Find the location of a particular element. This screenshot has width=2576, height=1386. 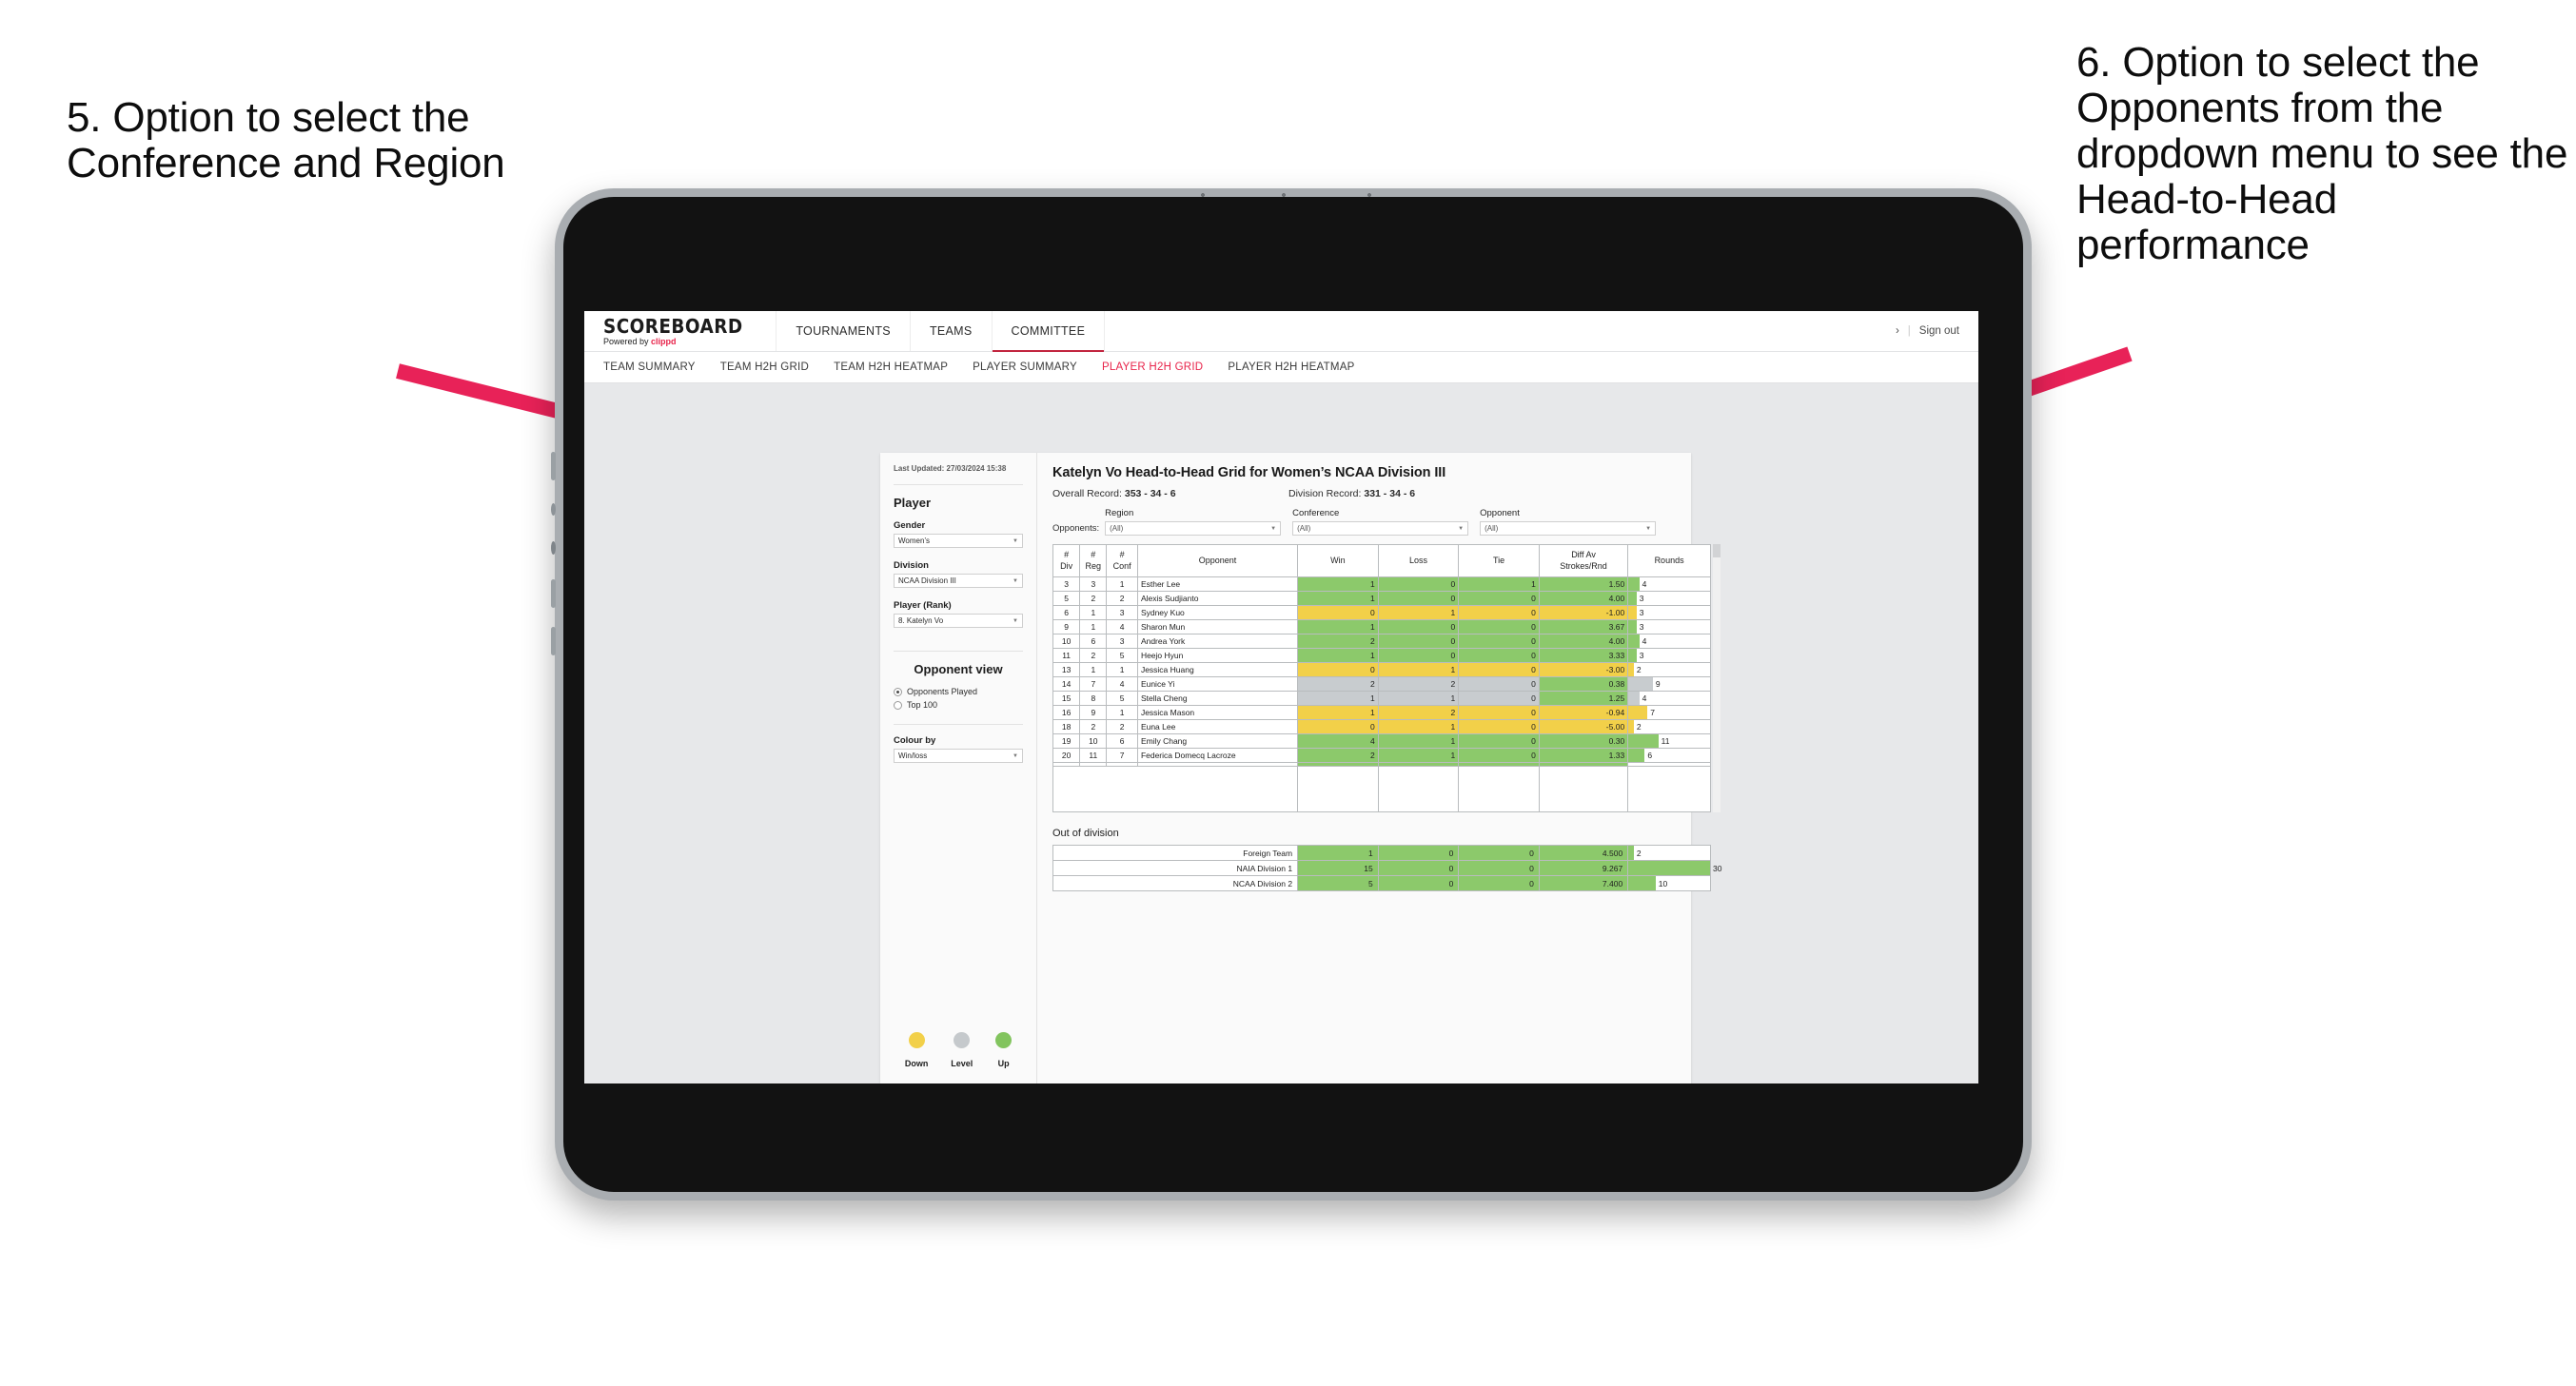

col-loss: Loss is located at coordinates (1418, 560).